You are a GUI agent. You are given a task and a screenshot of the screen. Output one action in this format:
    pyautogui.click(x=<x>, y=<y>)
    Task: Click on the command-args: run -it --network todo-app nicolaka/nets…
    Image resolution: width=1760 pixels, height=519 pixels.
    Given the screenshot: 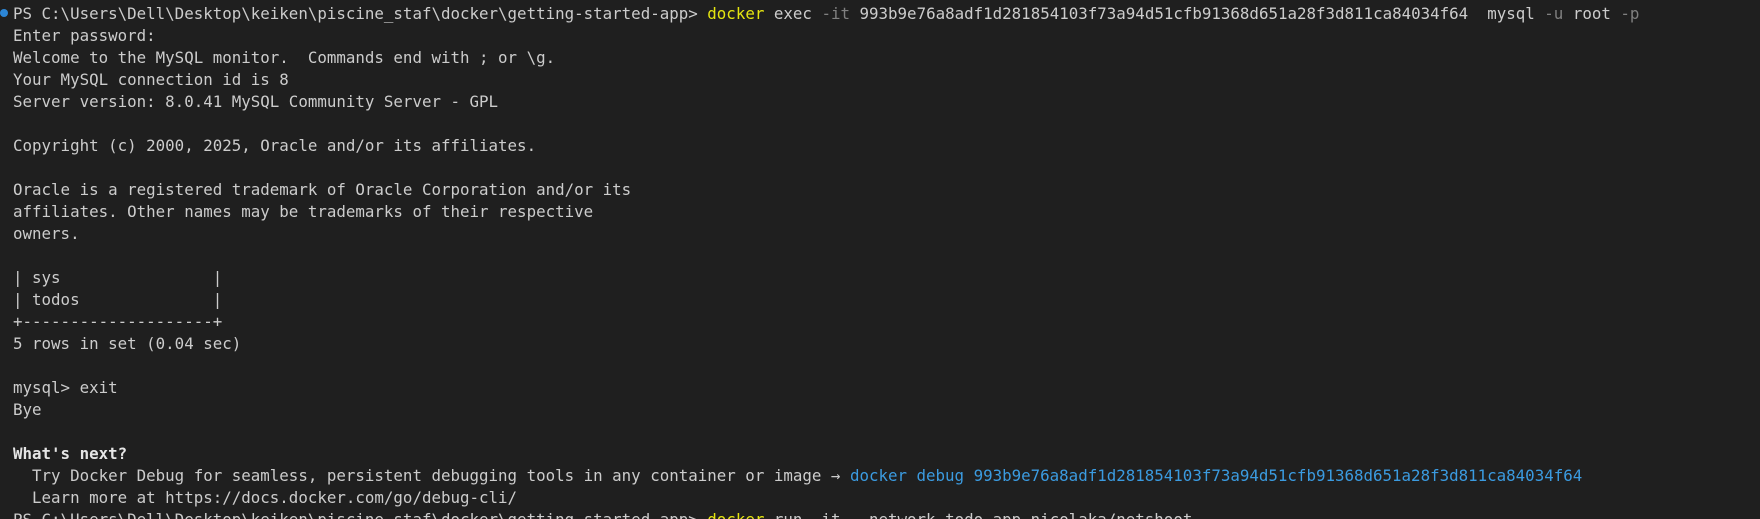 What is the action you would take?
    pyautogui.click(x=983, y=514)
    